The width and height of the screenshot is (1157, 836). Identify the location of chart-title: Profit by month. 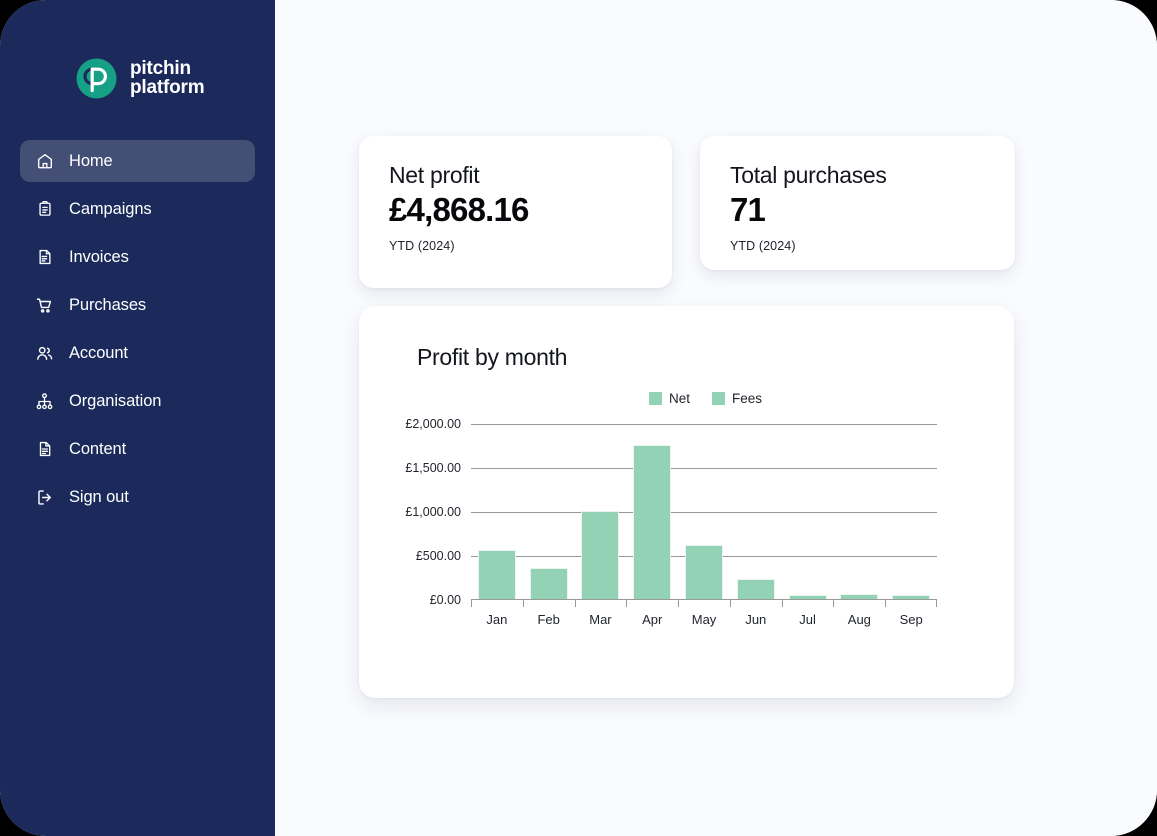
(492, 357).